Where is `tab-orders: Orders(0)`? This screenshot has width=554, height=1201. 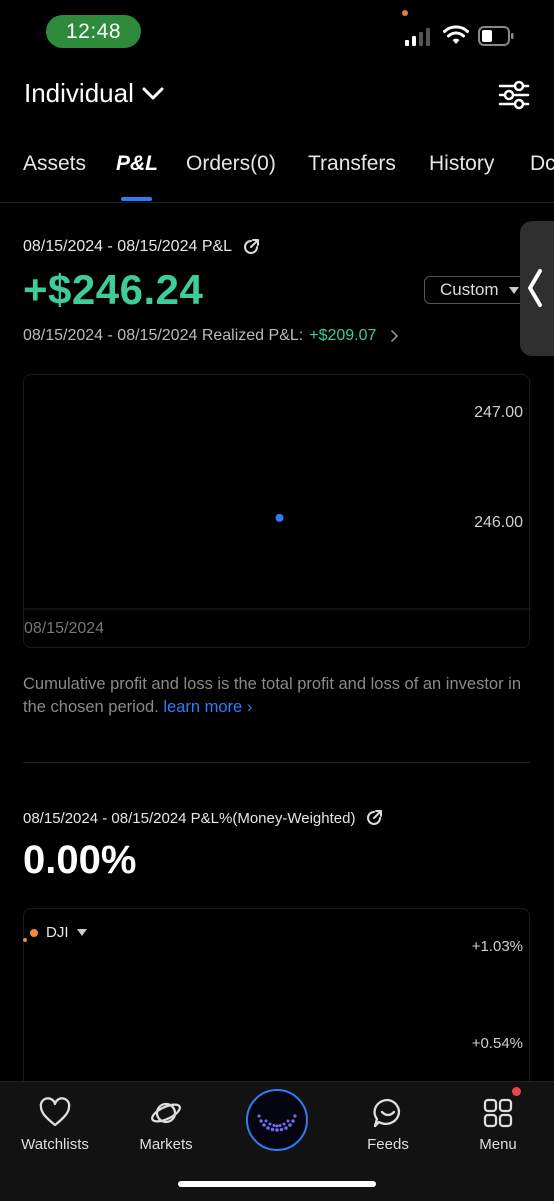
tab-orders: Orders(0) is located at coordinates (231, 164).